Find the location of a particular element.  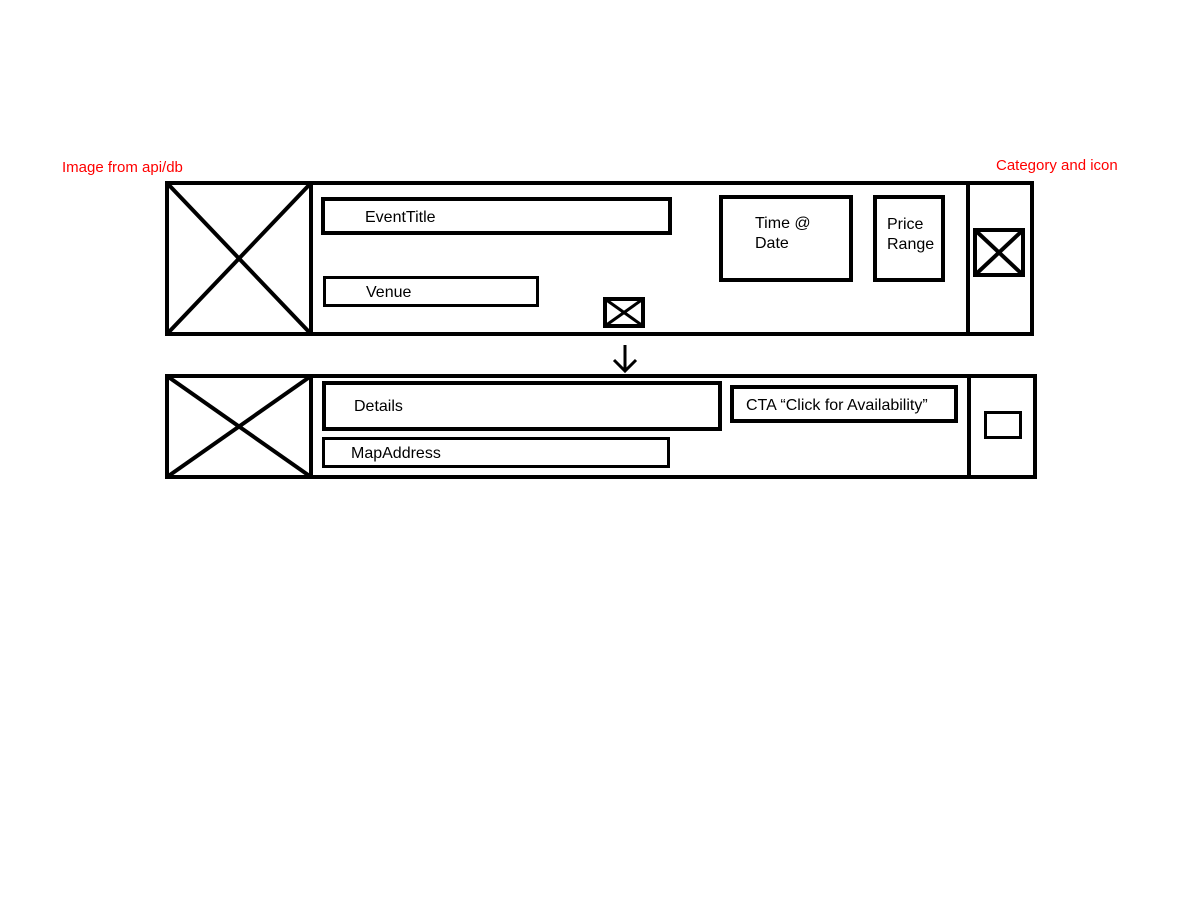

time-date-field: Time @ Date is located at coordinates (786, 238).